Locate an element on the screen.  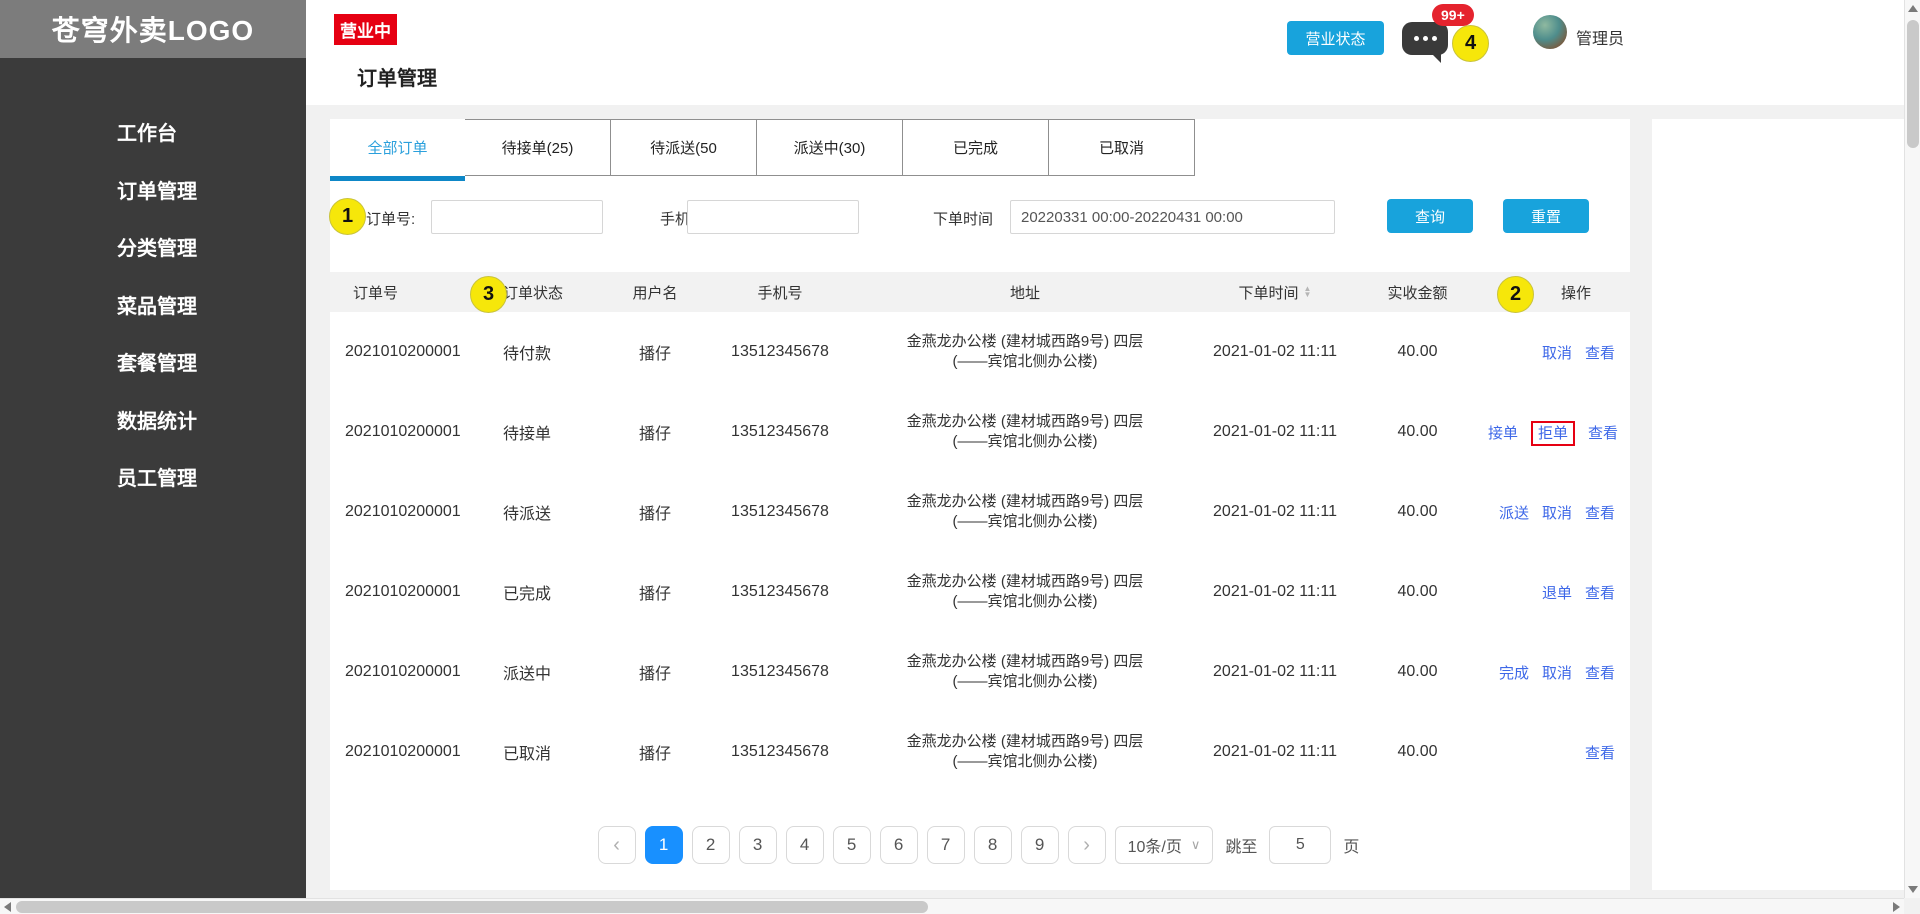
tab-2: 待派送(50 is located at coordinates (683, 147).